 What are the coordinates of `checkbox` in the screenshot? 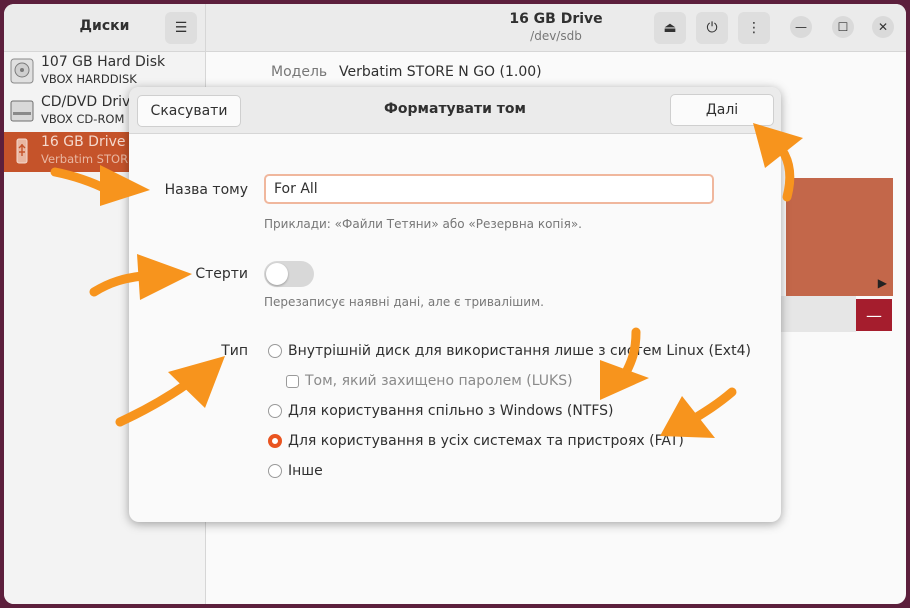 It's located at (292, 381).